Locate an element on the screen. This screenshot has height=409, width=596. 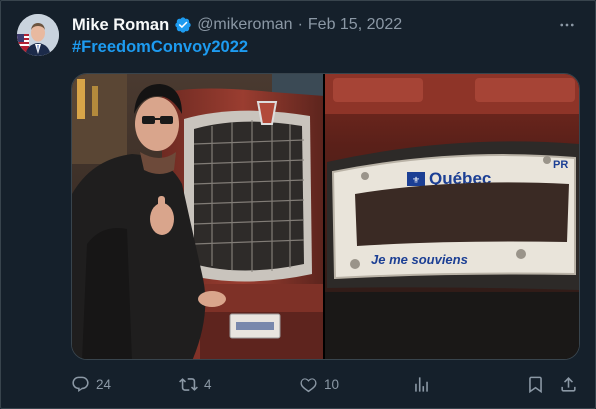
views-bar-chart-icon is located at coordinates (421, 384).